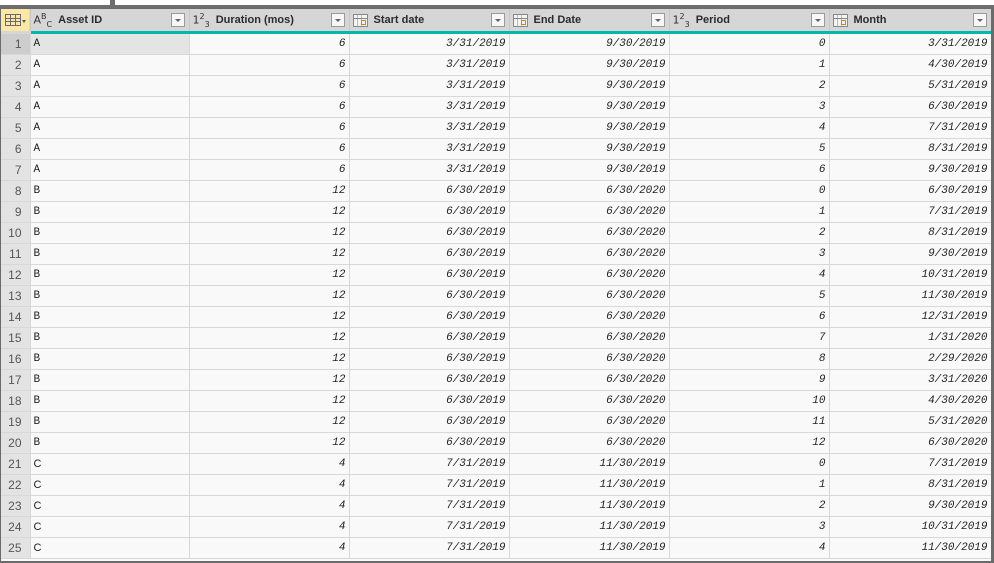  What do you see at coordinates (910, 527) in the screenshot?
I see `cell-month: 10/31/2019` at bounding box center [910, 527].